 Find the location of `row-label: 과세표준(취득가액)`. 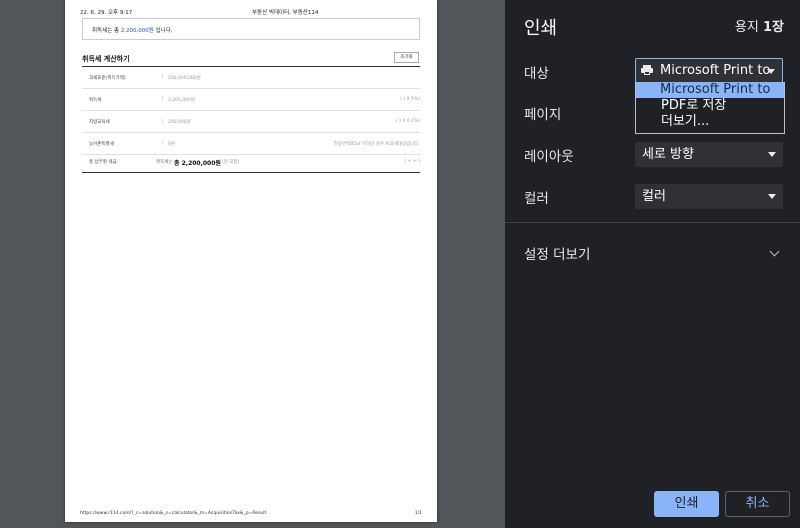

row-label: 과세표준(취득가액) is located at coordinates (107, 78).